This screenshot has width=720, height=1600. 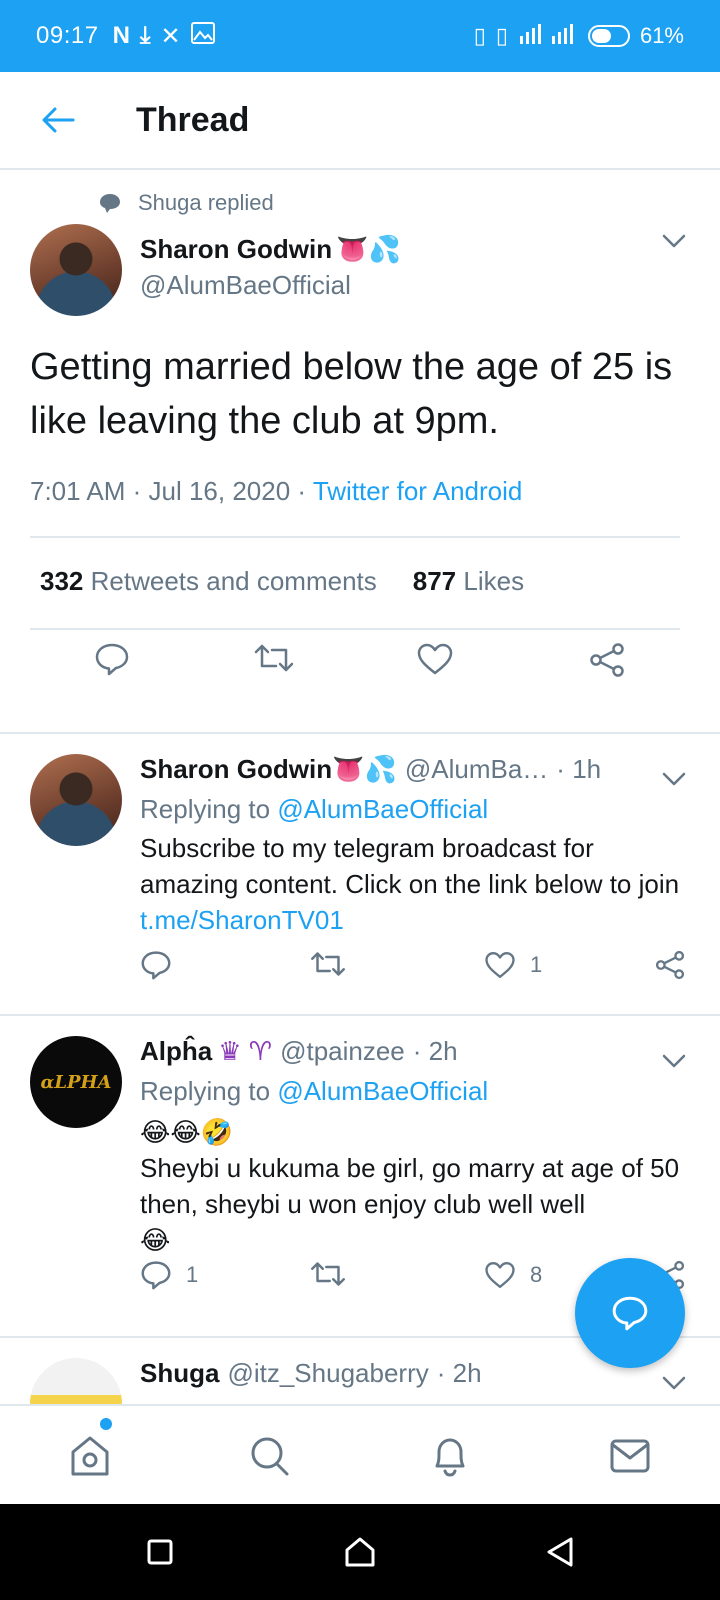 I want to click on battery-icon, so click(x=608, y=36).